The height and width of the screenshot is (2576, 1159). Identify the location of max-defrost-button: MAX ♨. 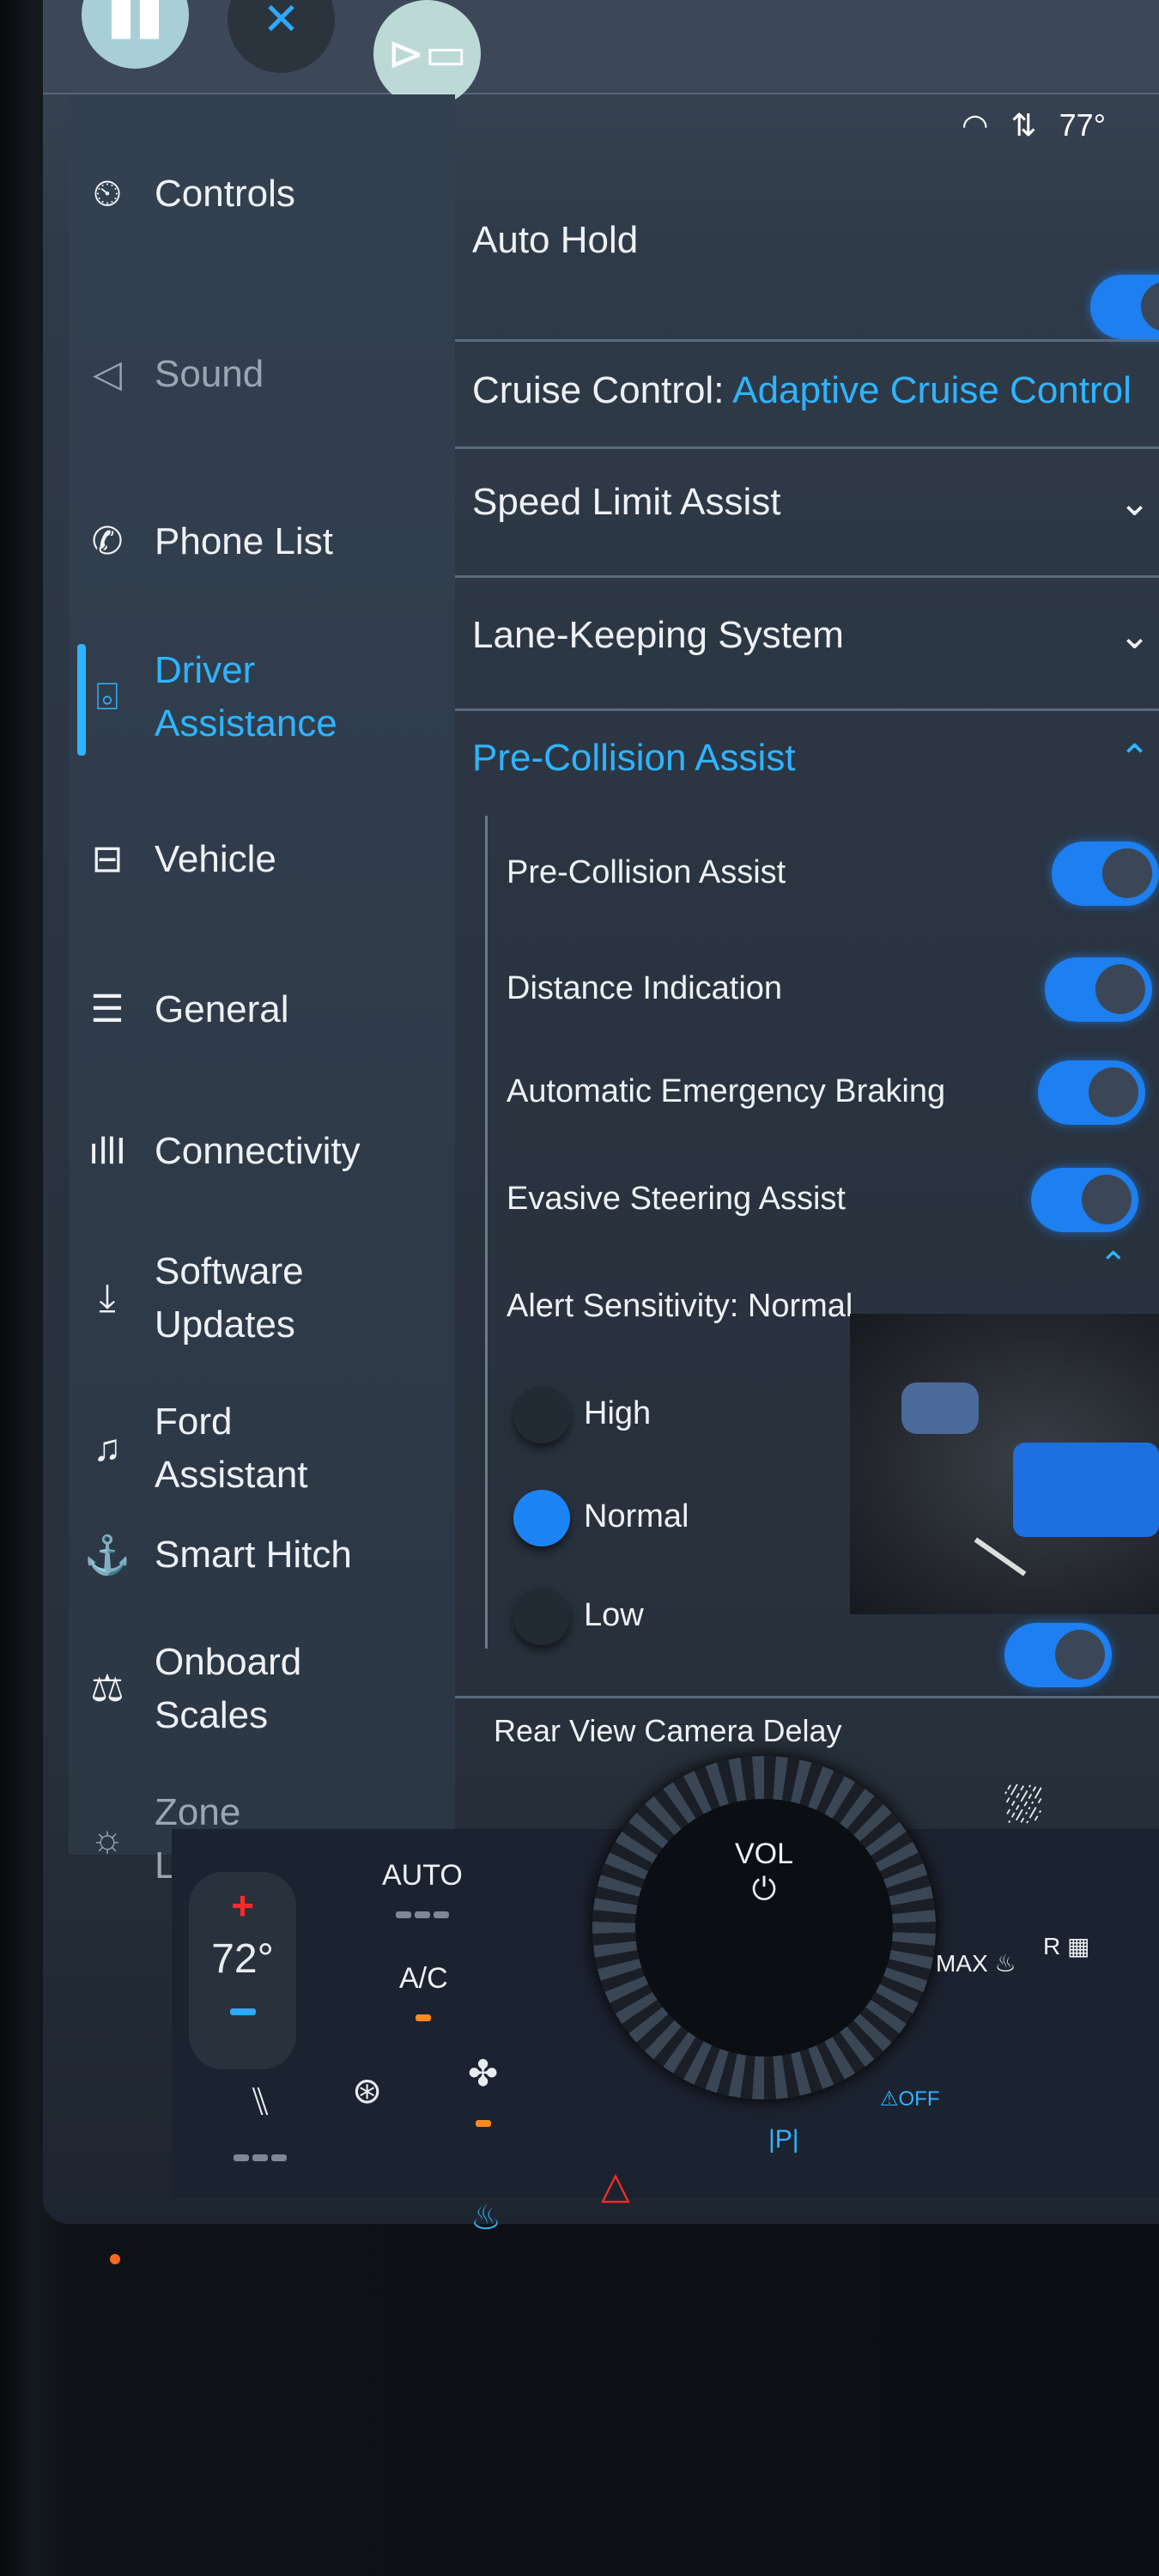
(976, 1963).